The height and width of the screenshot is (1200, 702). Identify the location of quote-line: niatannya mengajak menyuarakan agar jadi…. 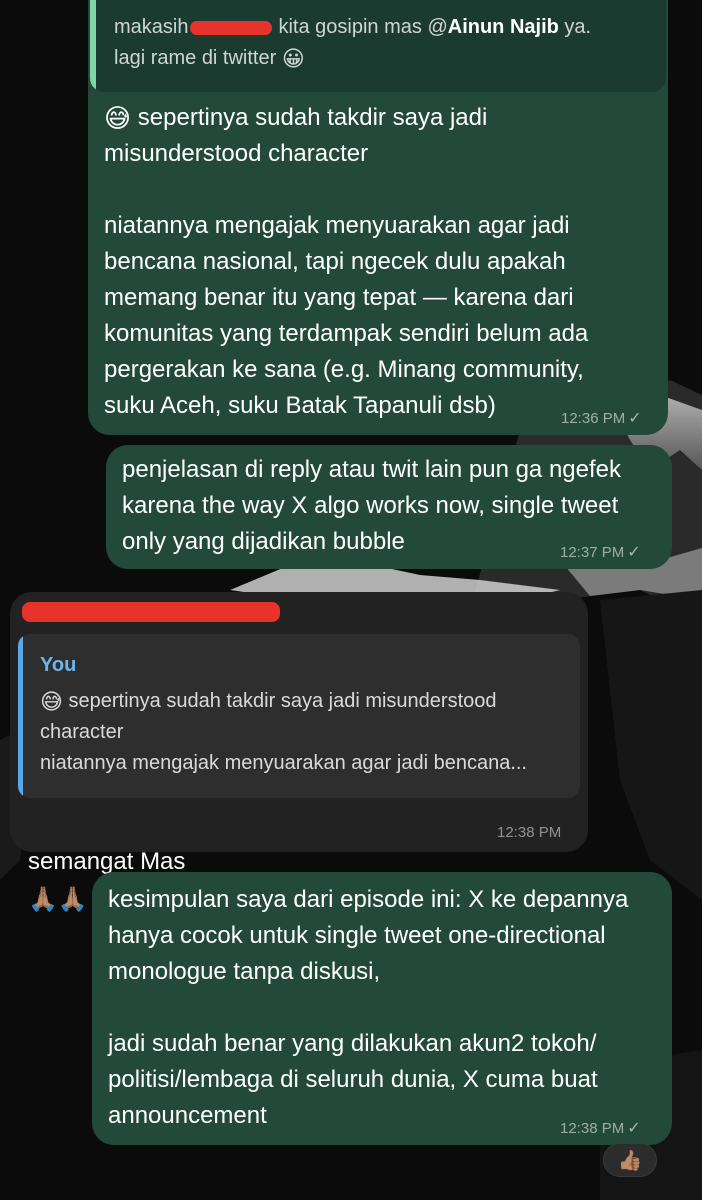
(283, 763).